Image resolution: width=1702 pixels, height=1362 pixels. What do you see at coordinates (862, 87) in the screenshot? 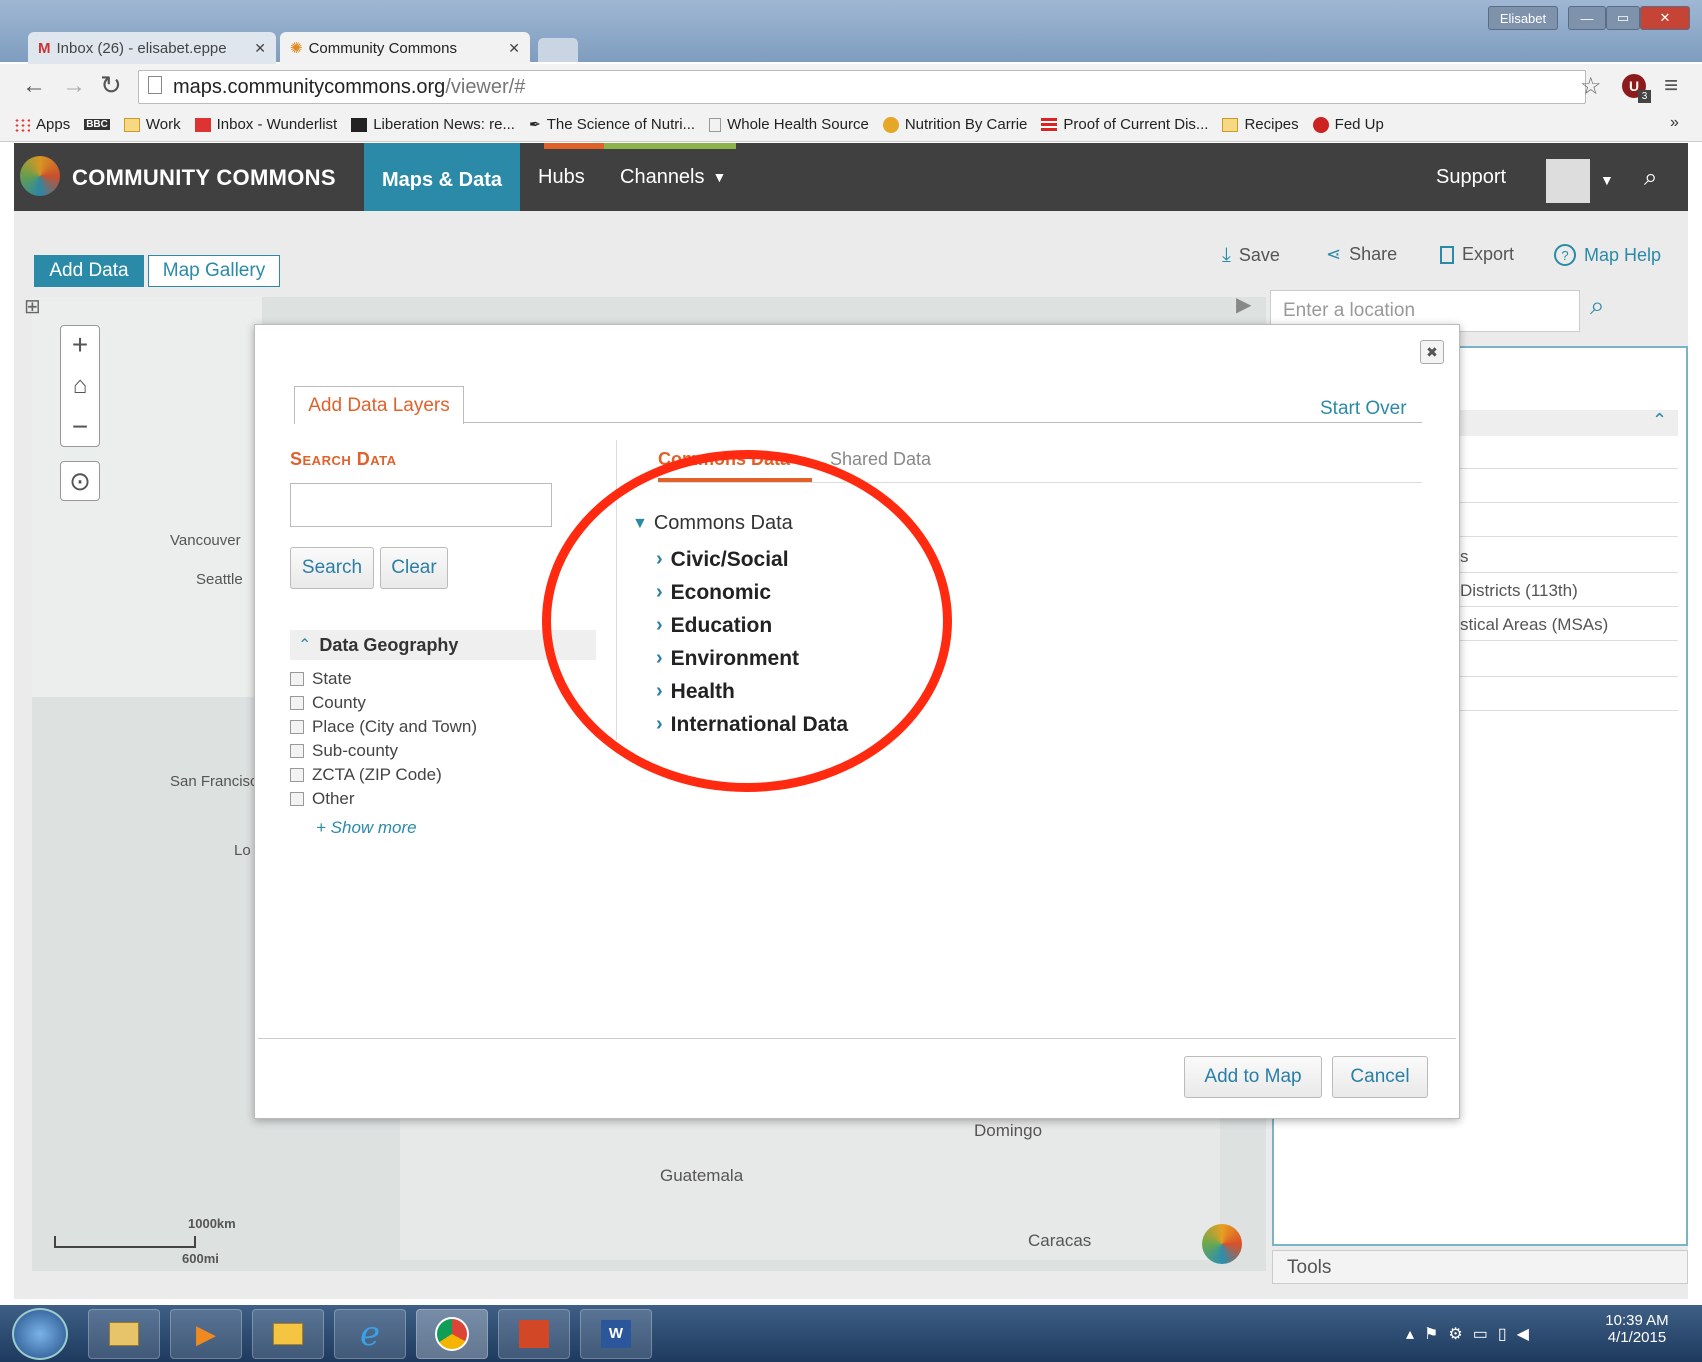
I see `address-bar: maps.communitycommons.org/viewer/#` at bounding box center [862, 87].